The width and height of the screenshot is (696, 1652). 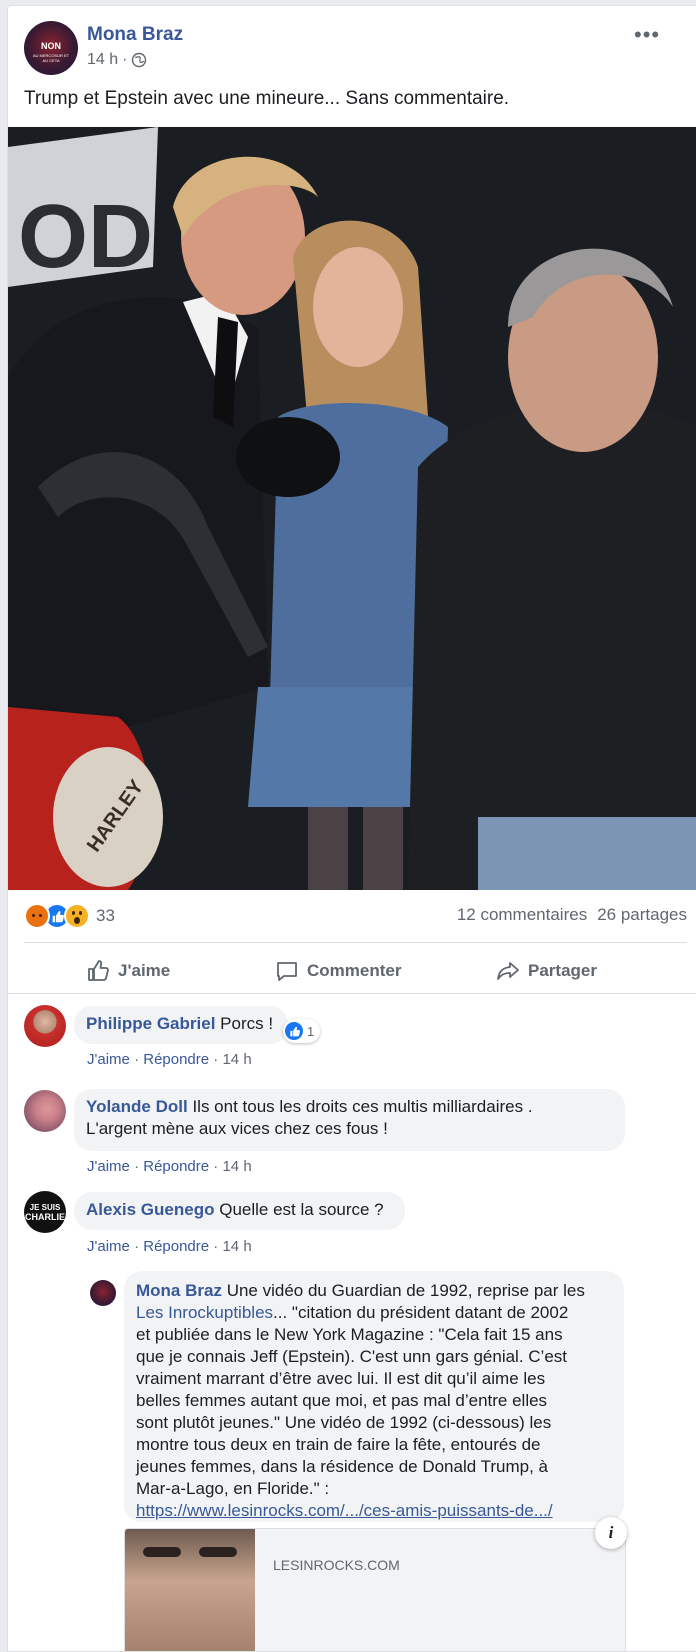 I want to click on comment-text: Quelle est la source ?, so click(x=301, y=1209).